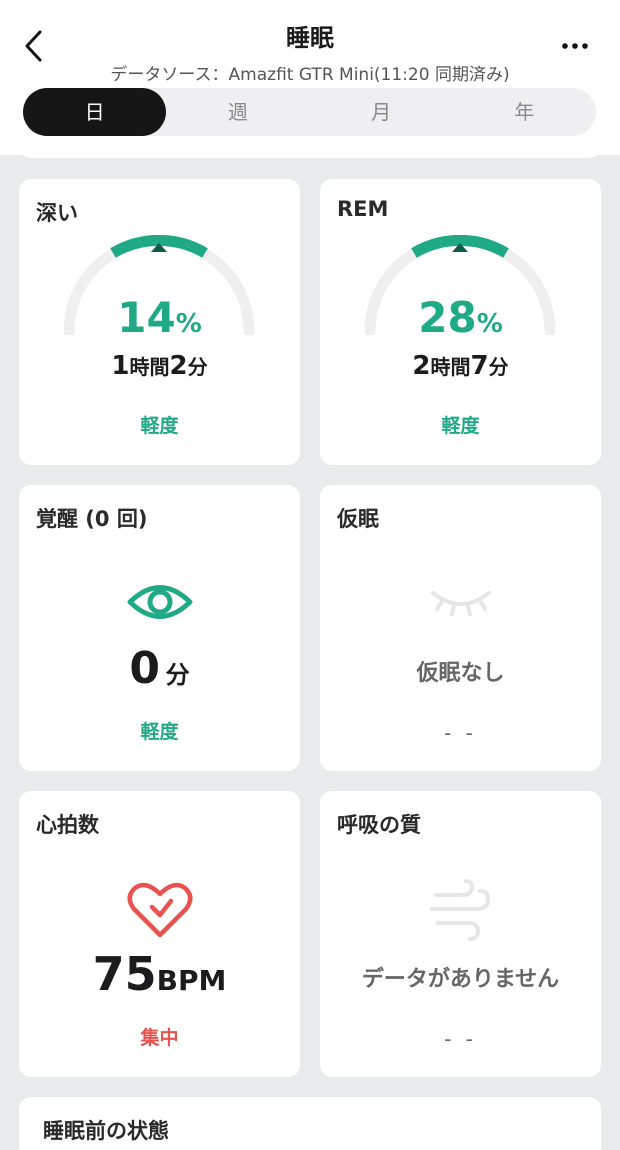 The width and height of the screenshot is (620, 1150). What do you see at coordinates (310, 75) in the screenshot?
I see `data-source-subtitle: データソース：Amazfit GTR Mini(11:20 同期済み)` at bounding box center [310, 75].